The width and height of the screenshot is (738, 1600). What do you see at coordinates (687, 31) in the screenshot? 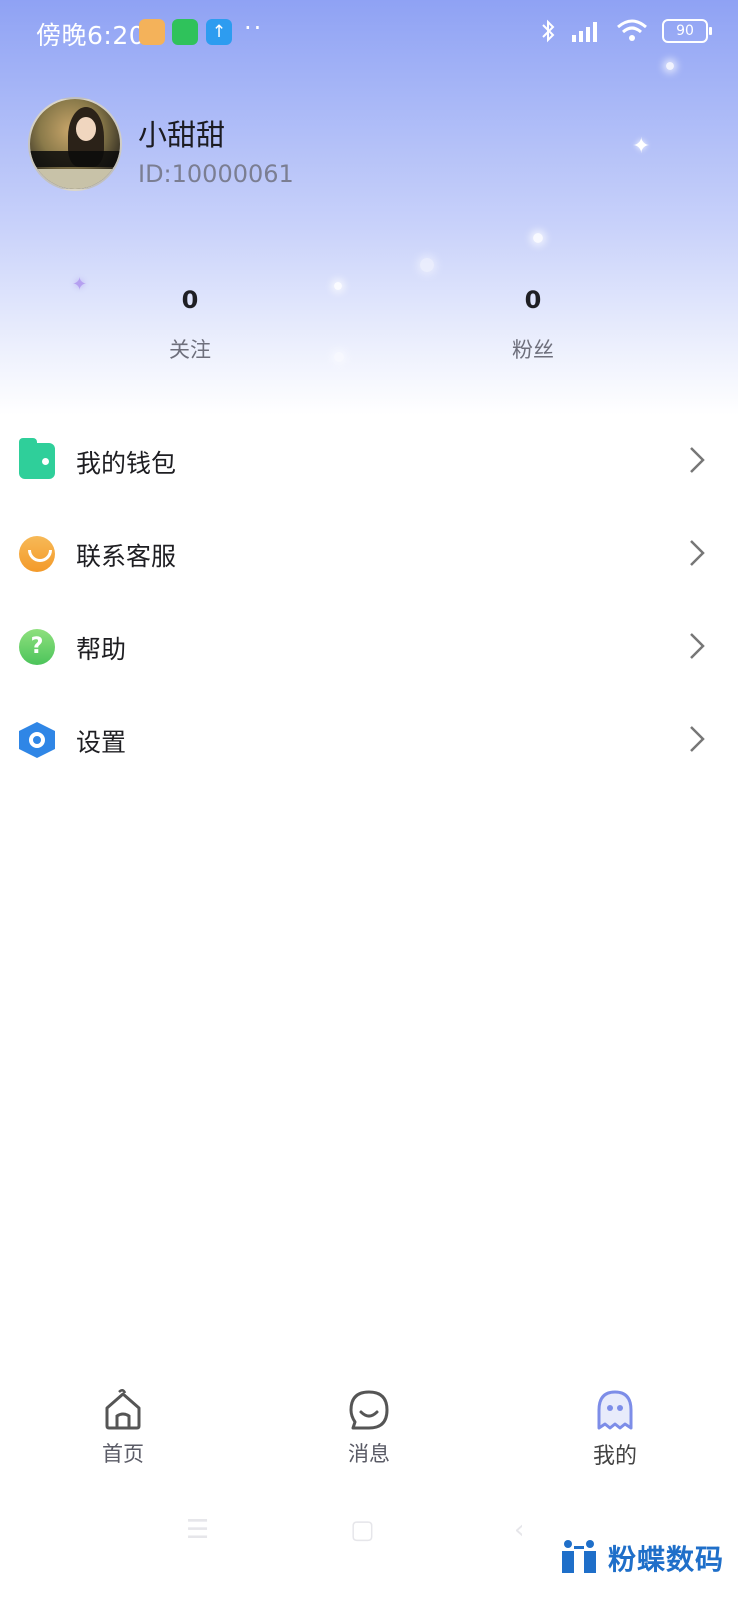
I see `battery-icon: 90` at bounding box center [687, 31].